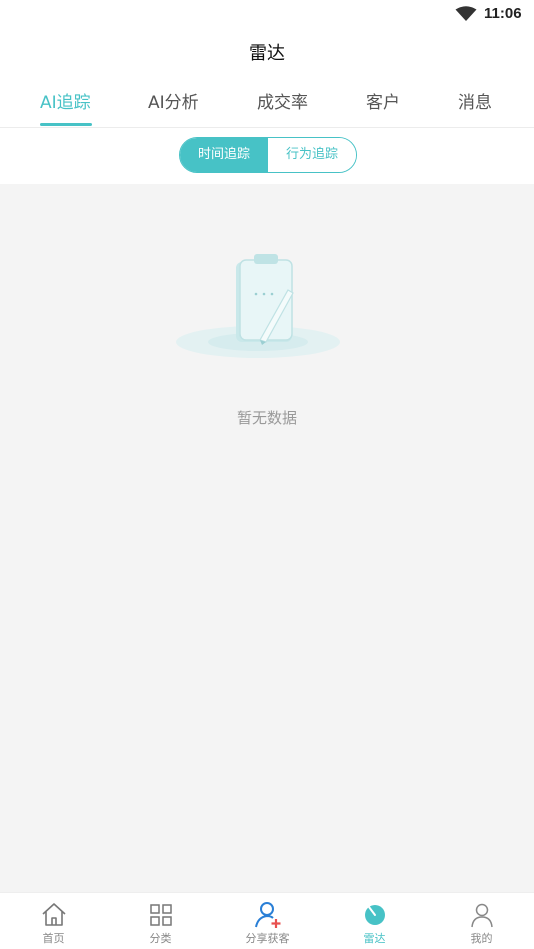  I want to click on nav-category: 分类, so click(160, 921).